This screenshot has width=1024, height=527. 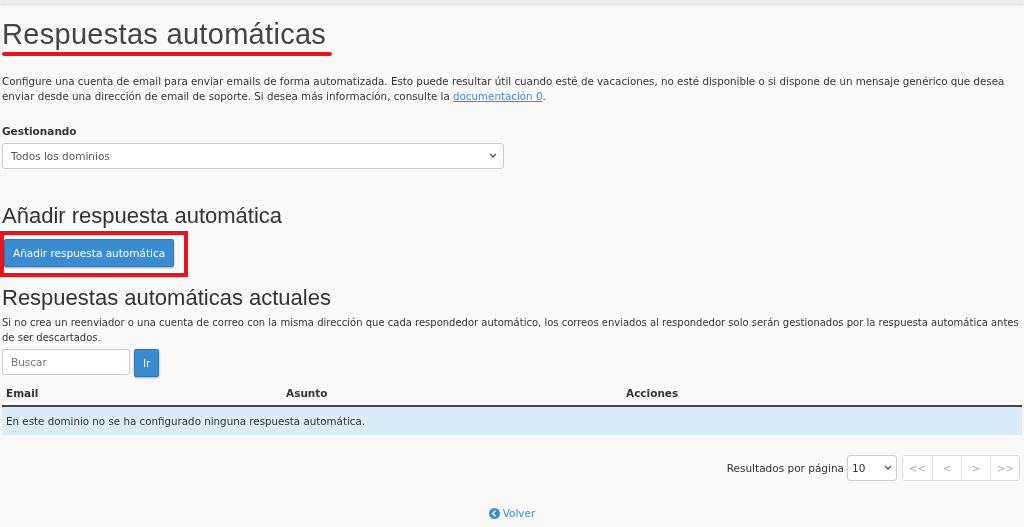 What do you see at coordinates (512, 513) in the screenshot?
I see `back-link: Volver` at bounding box center [512, 513].